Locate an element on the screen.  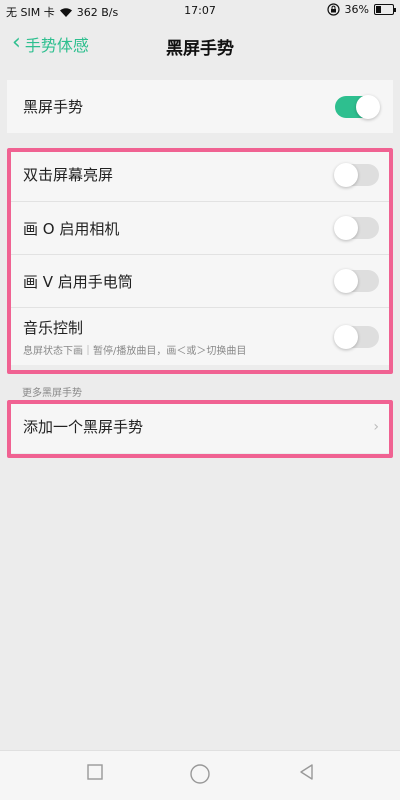
main-gesture-toggle is located at coordinates (357, 106).